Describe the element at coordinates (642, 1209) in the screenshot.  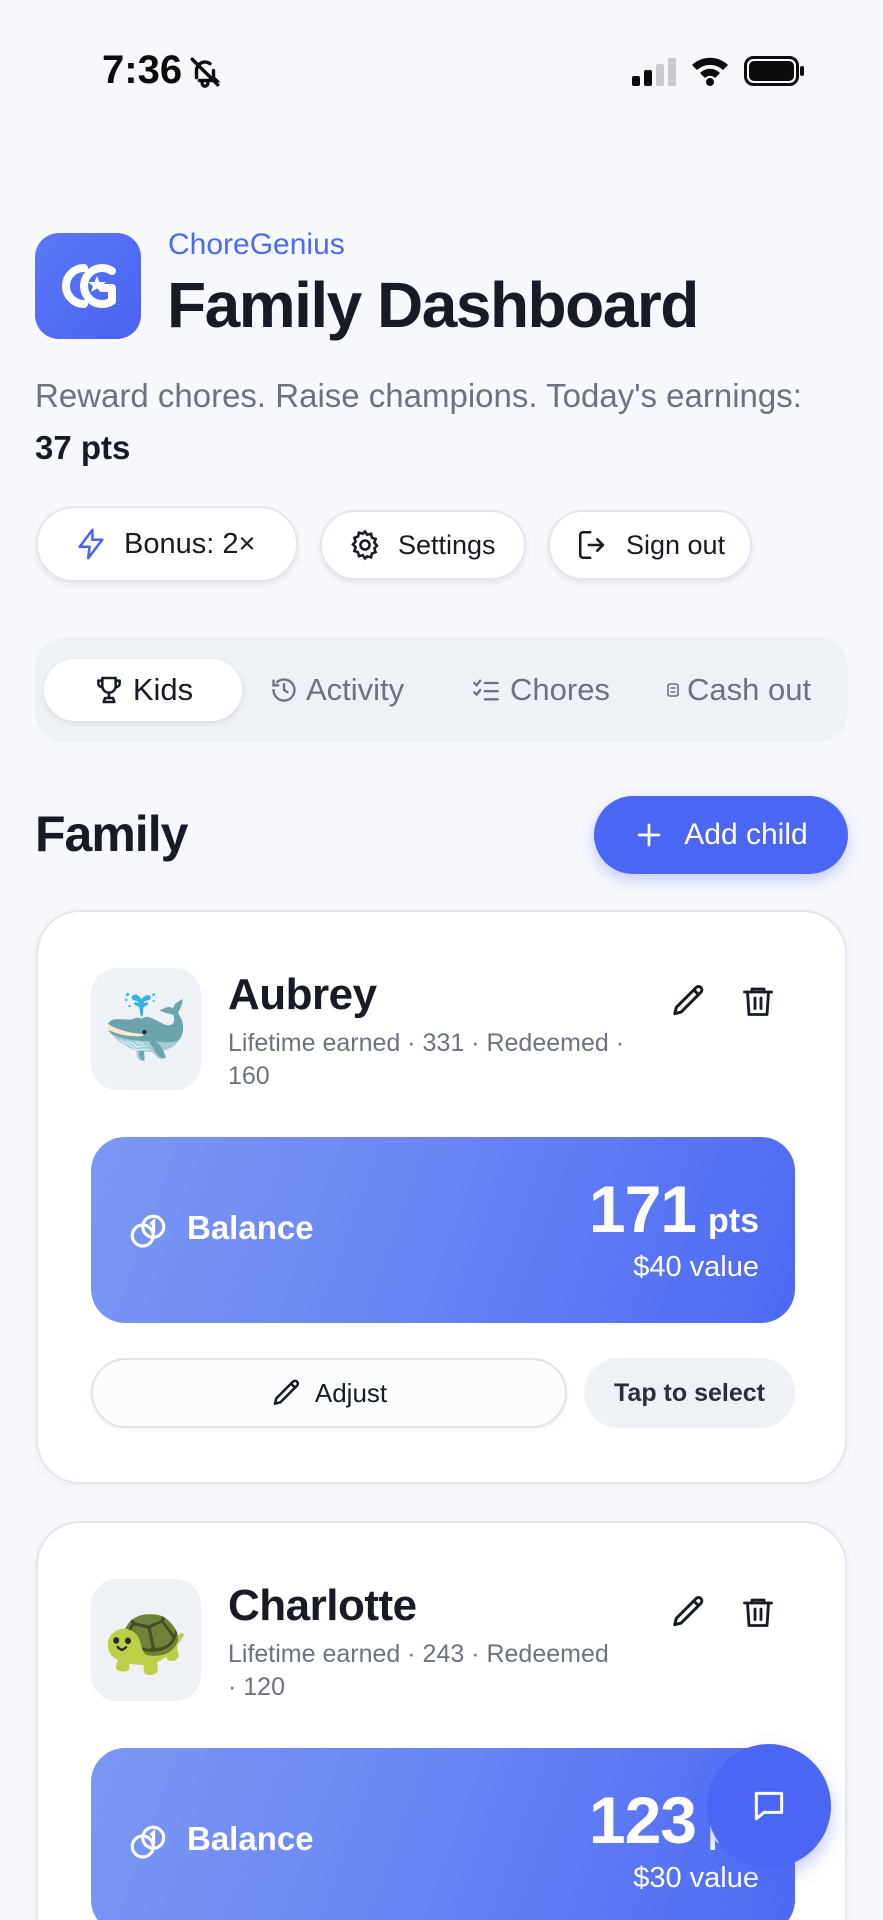
I see `balance-points-value: 171` at that location.